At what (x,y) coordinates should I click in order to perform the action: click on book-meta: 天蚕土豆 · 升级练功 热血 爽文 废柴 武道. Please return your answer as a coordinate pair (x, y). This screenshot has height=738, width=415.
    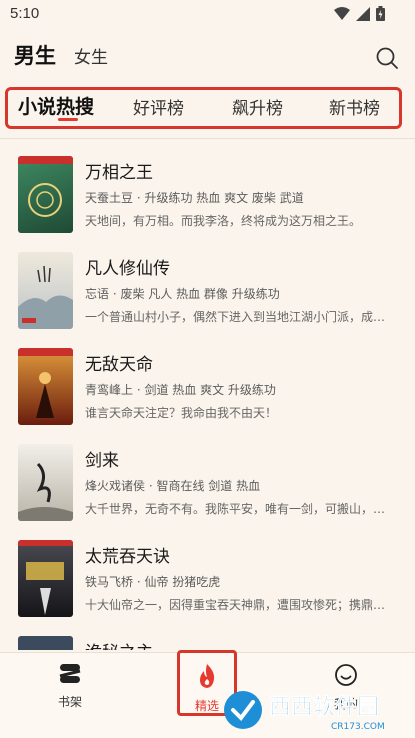
    Looking at the image, I should click on (194, 198).